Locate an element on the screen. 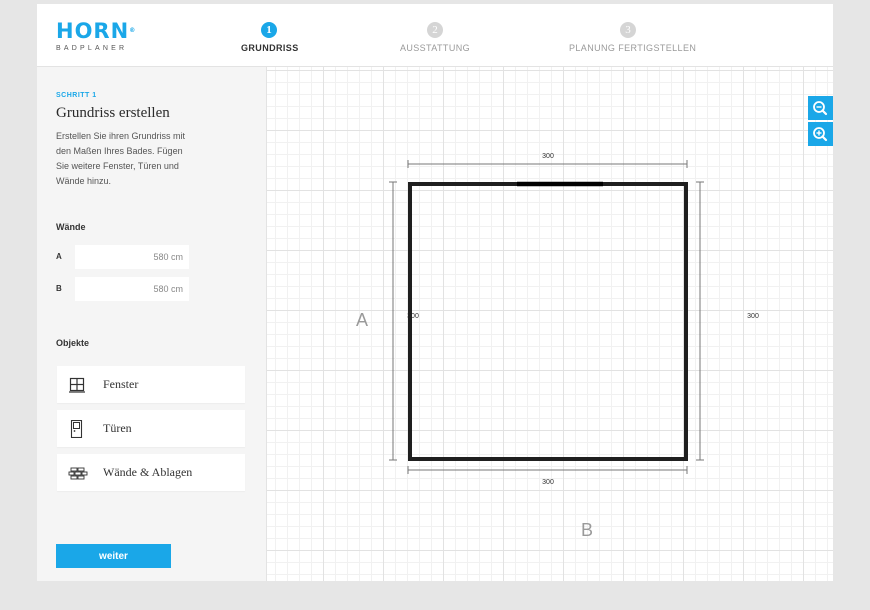 Image resolution: width=870 pixels, height=610 pixels. zoom-in-button is located at coordinates (820, 108).